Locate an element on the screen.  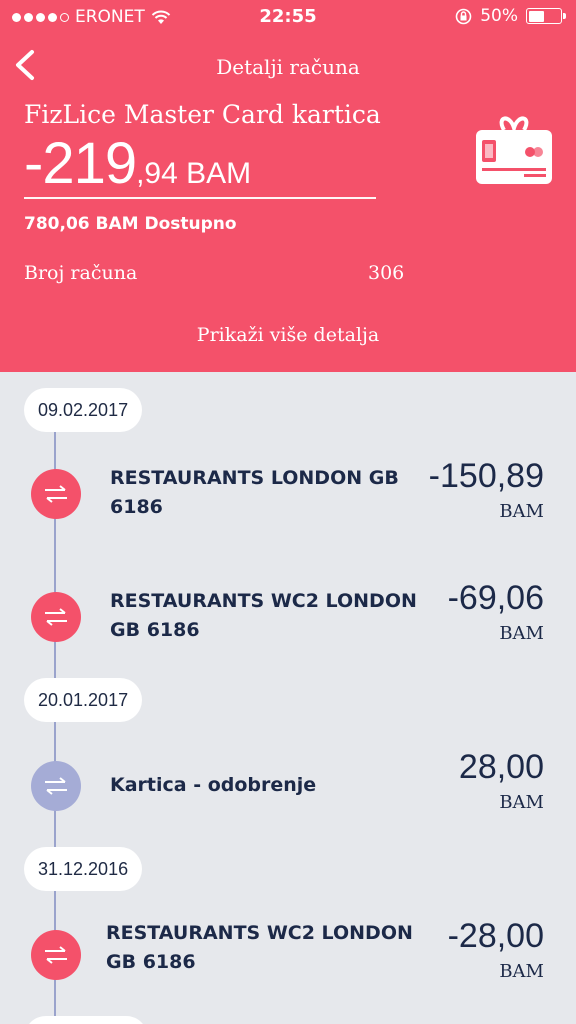
account-number-value: 306 is located at coordinates (386, 273).